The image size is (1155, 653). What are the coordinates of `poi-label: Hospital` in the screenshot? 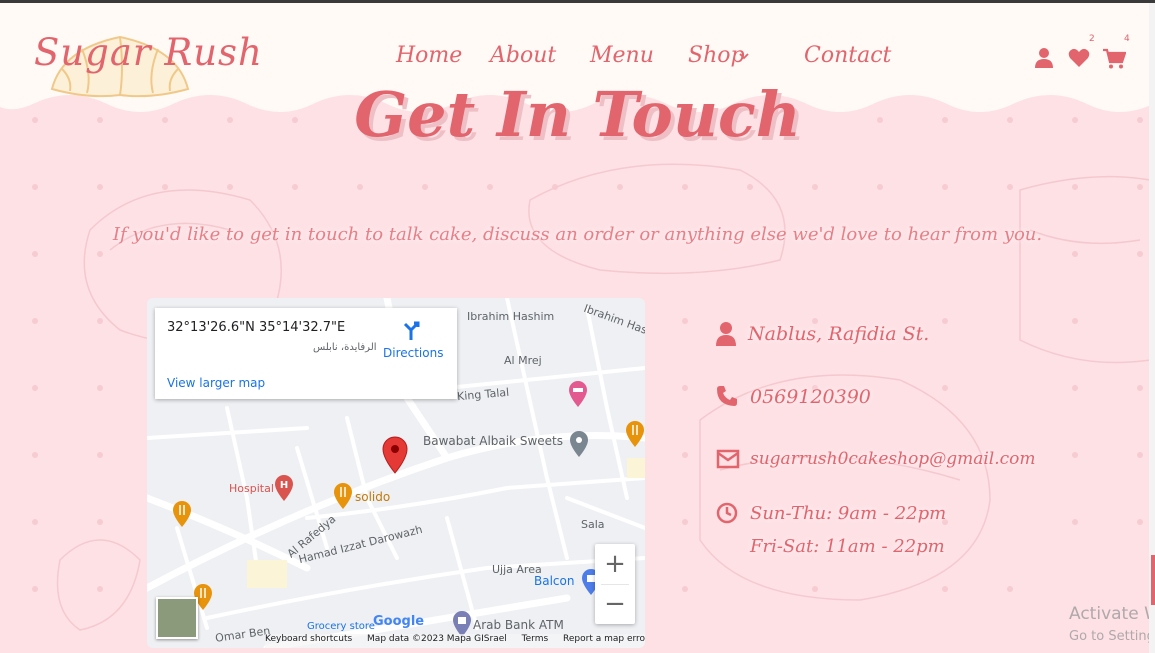 It's located at (251, 488).